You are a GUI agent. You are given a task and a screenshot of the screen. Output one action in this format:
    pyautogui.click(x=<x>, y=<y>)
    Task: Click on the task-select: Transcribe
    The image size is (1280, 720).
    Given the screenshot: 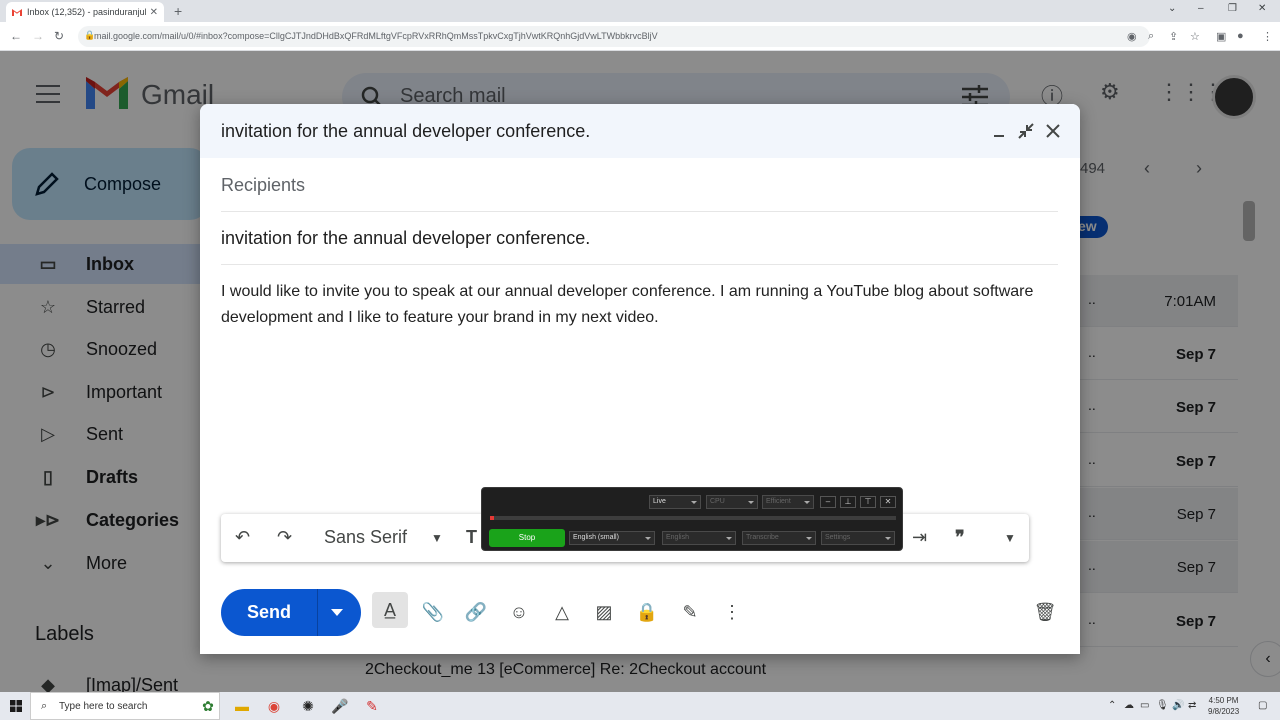 What is the action you would take?
    pyautogui.click(x=779, y=538)
    